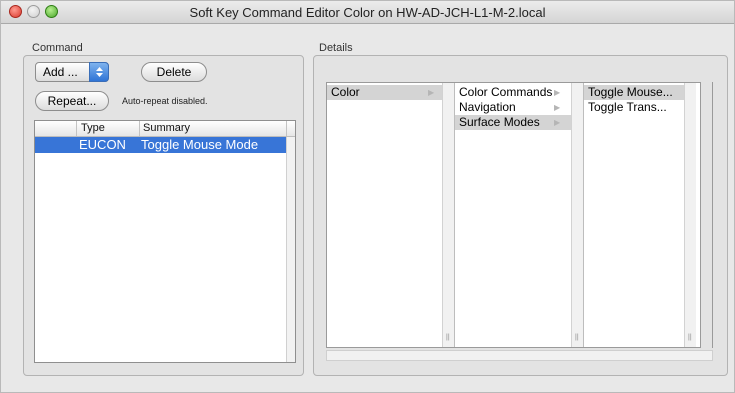  I want to click on table-header: Type Summary, so click(165, 129).